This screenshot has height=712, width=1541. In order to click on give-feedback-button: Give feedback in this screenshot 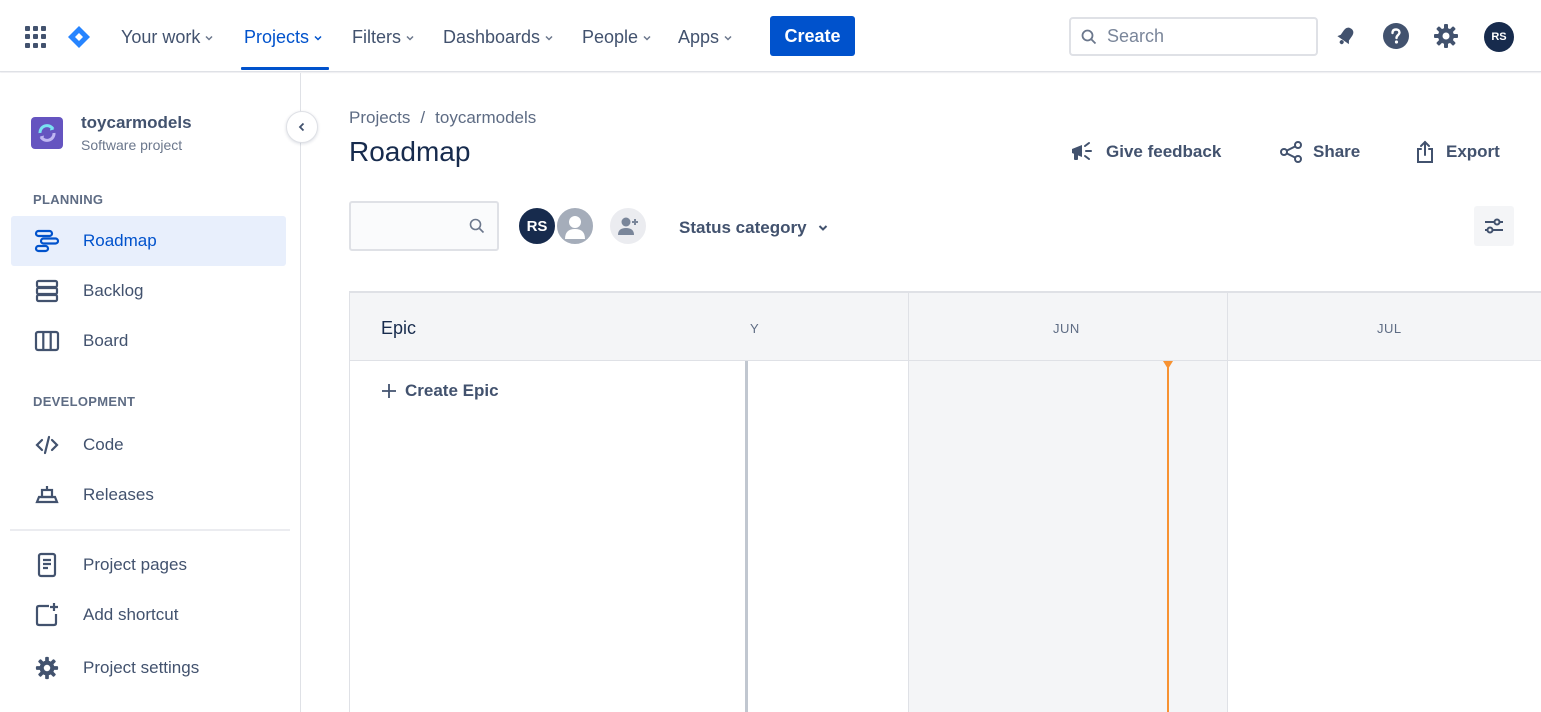, I will do `click(1145, 152)`.